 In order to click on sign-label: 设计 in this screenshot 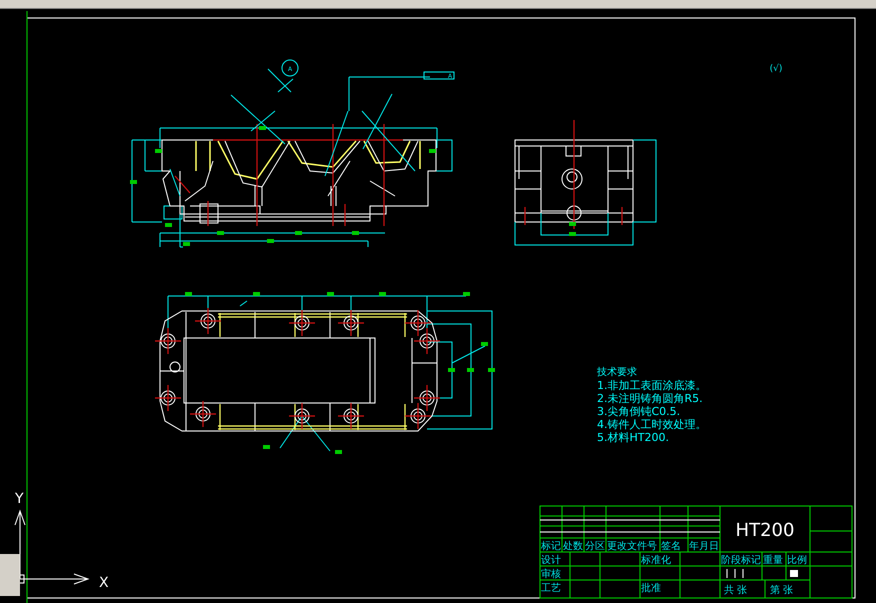, I will do `click(551, 560)`.